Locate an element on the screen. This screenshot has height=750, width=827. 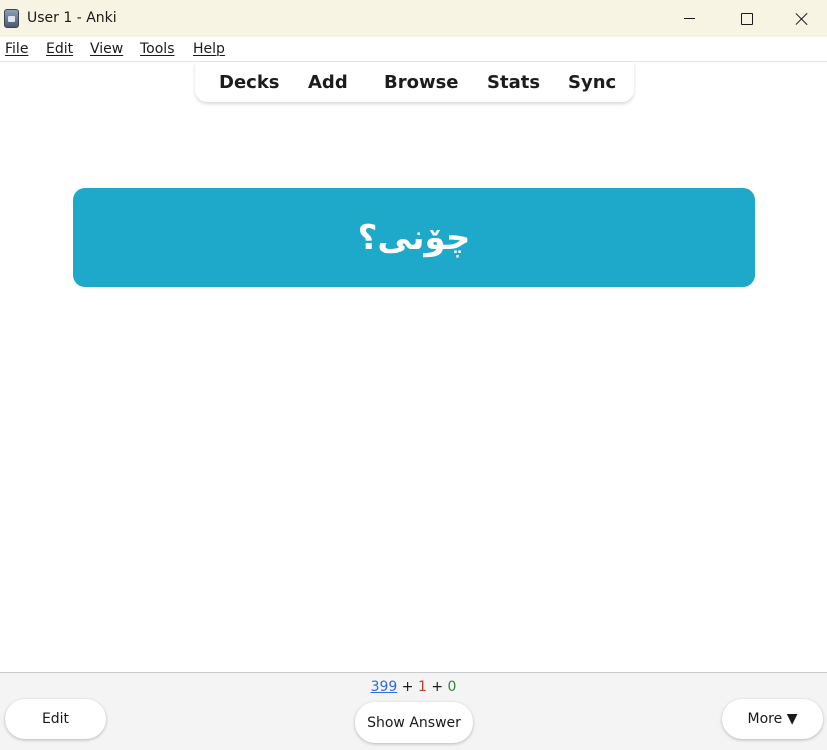
menu-help: Help is located at coordinates (209, 49).